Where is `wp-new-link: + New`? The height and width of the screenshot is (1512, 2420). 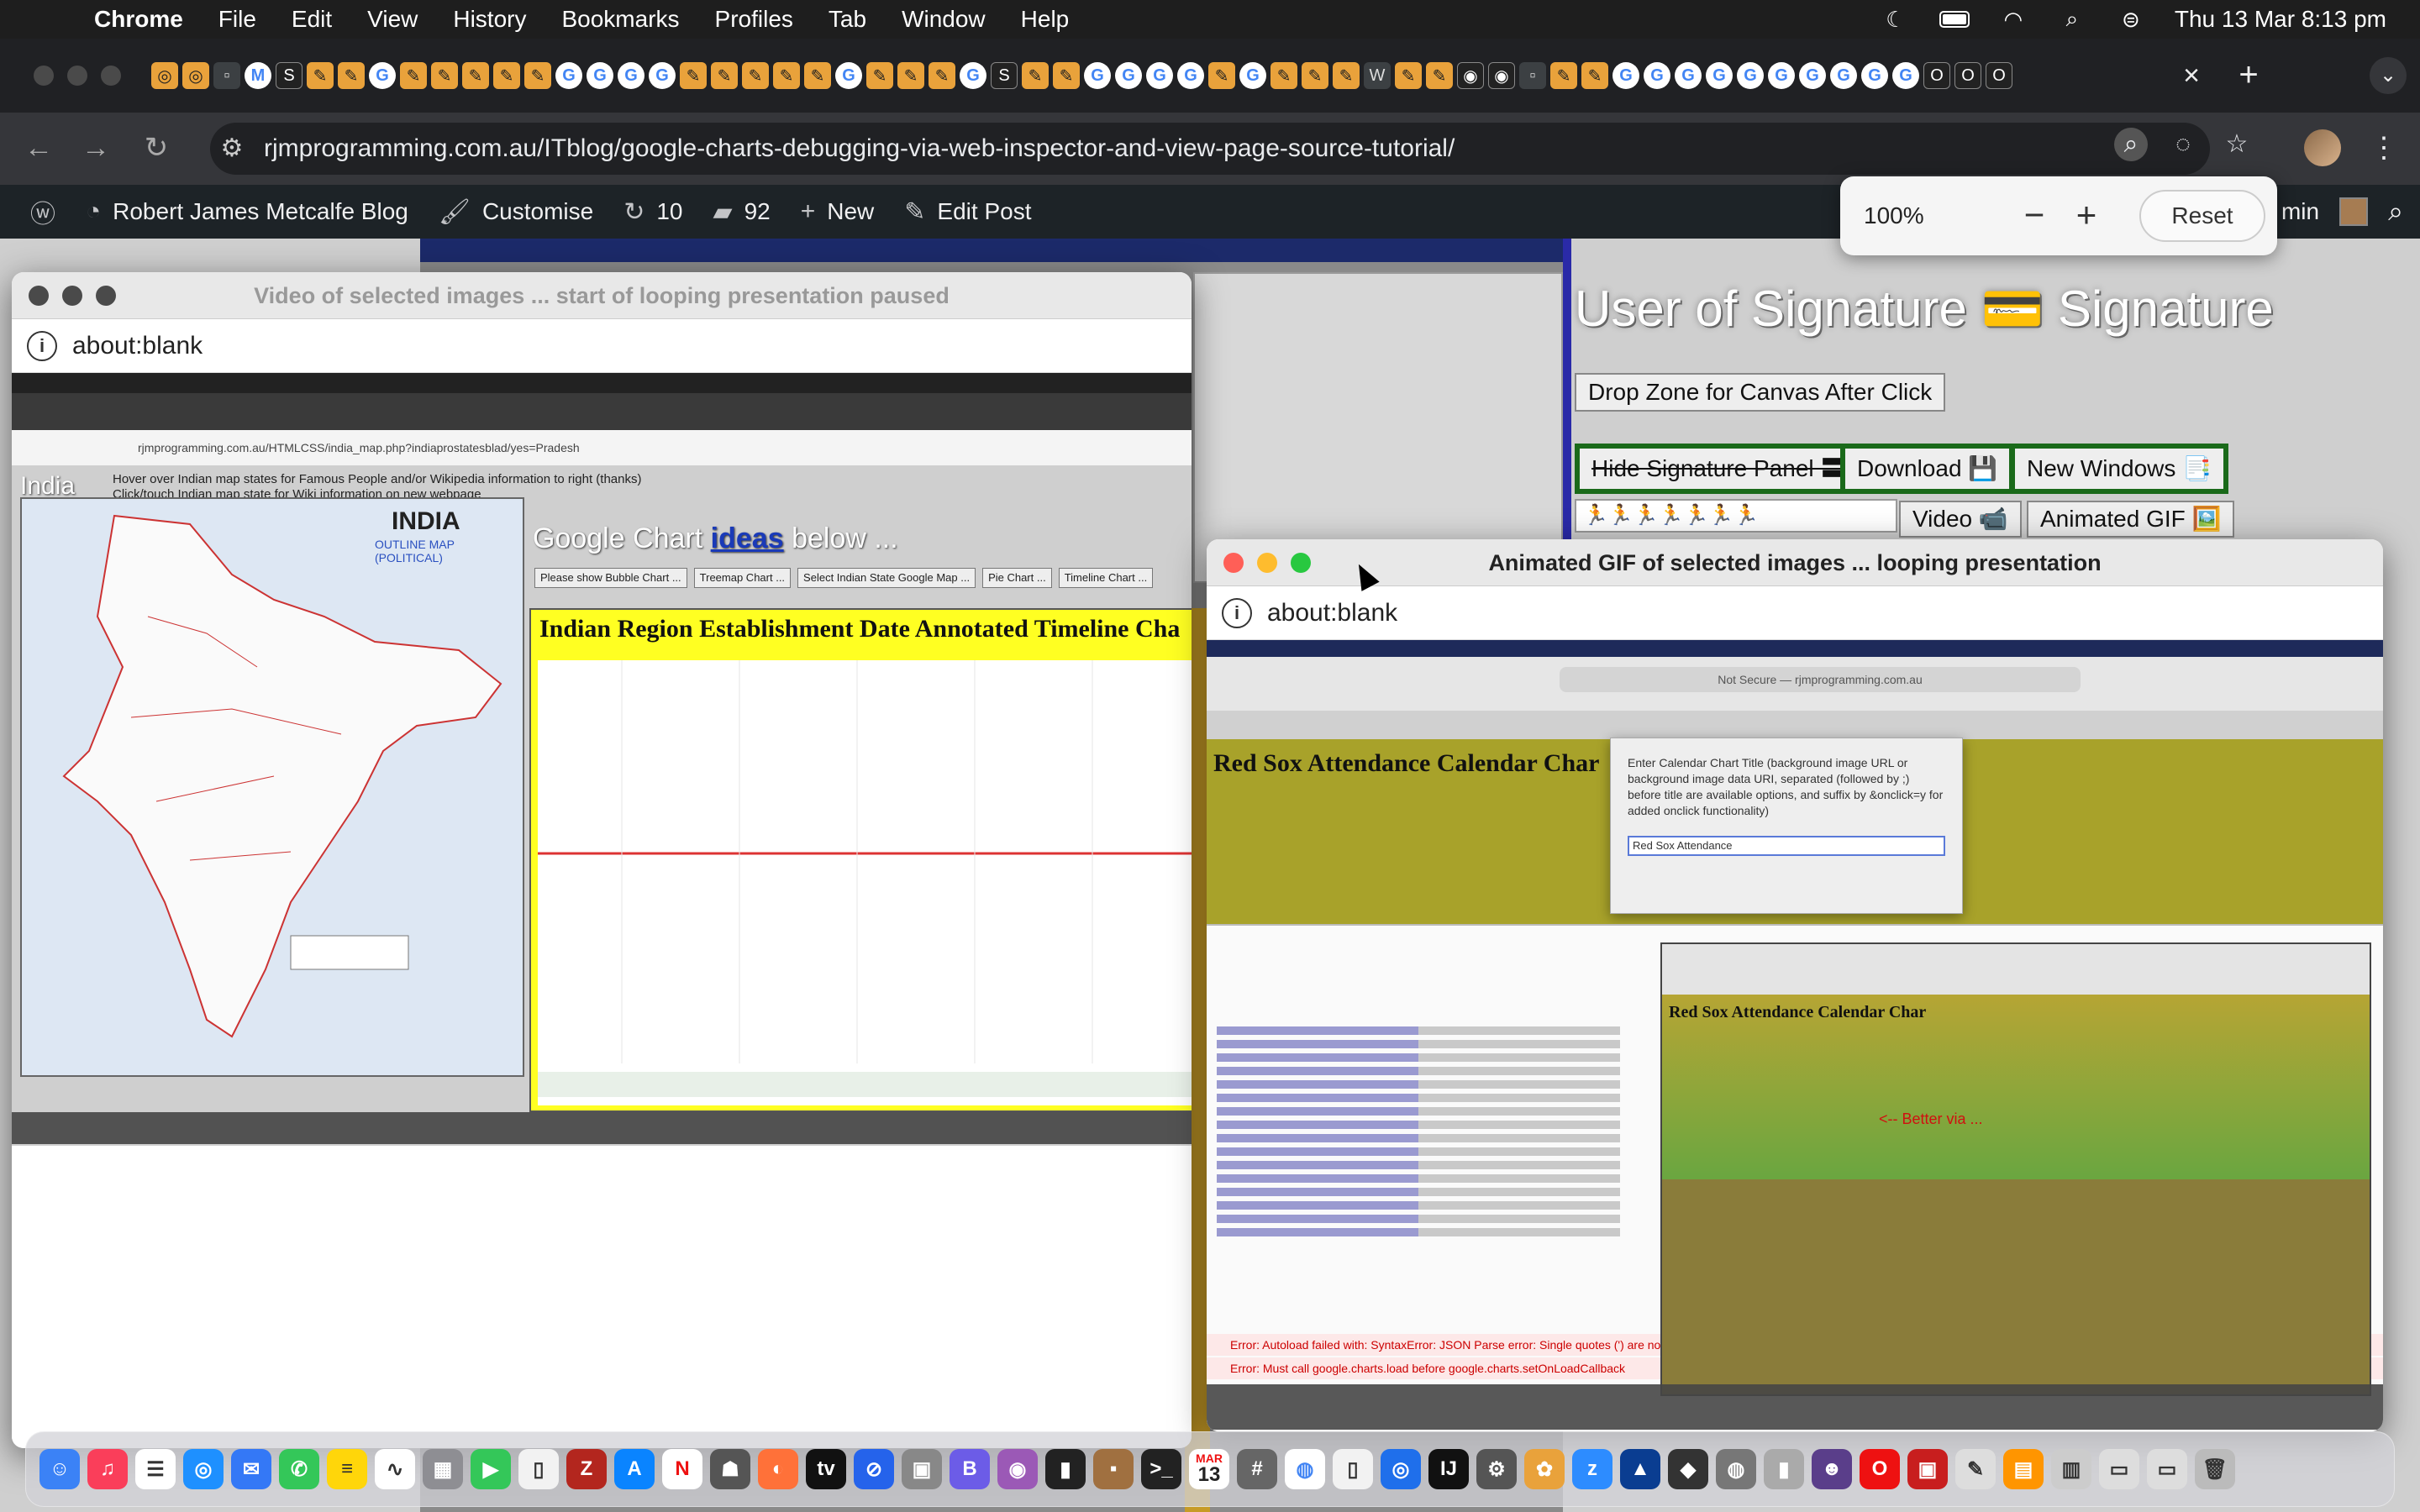
wp-new-link: + New is located at coordinates (838, 211).